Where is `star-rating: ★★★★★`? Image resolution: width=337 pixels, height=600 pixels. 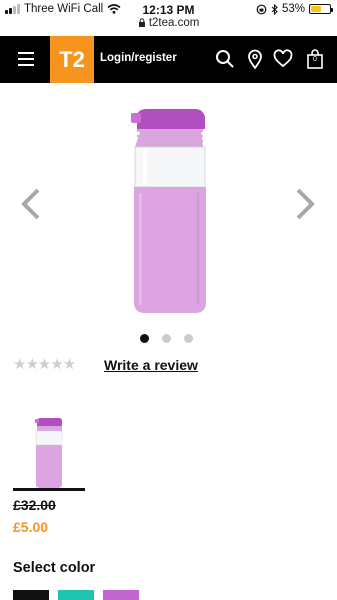
star-rating: ★★★★★ is located at coordinates (44, 364).